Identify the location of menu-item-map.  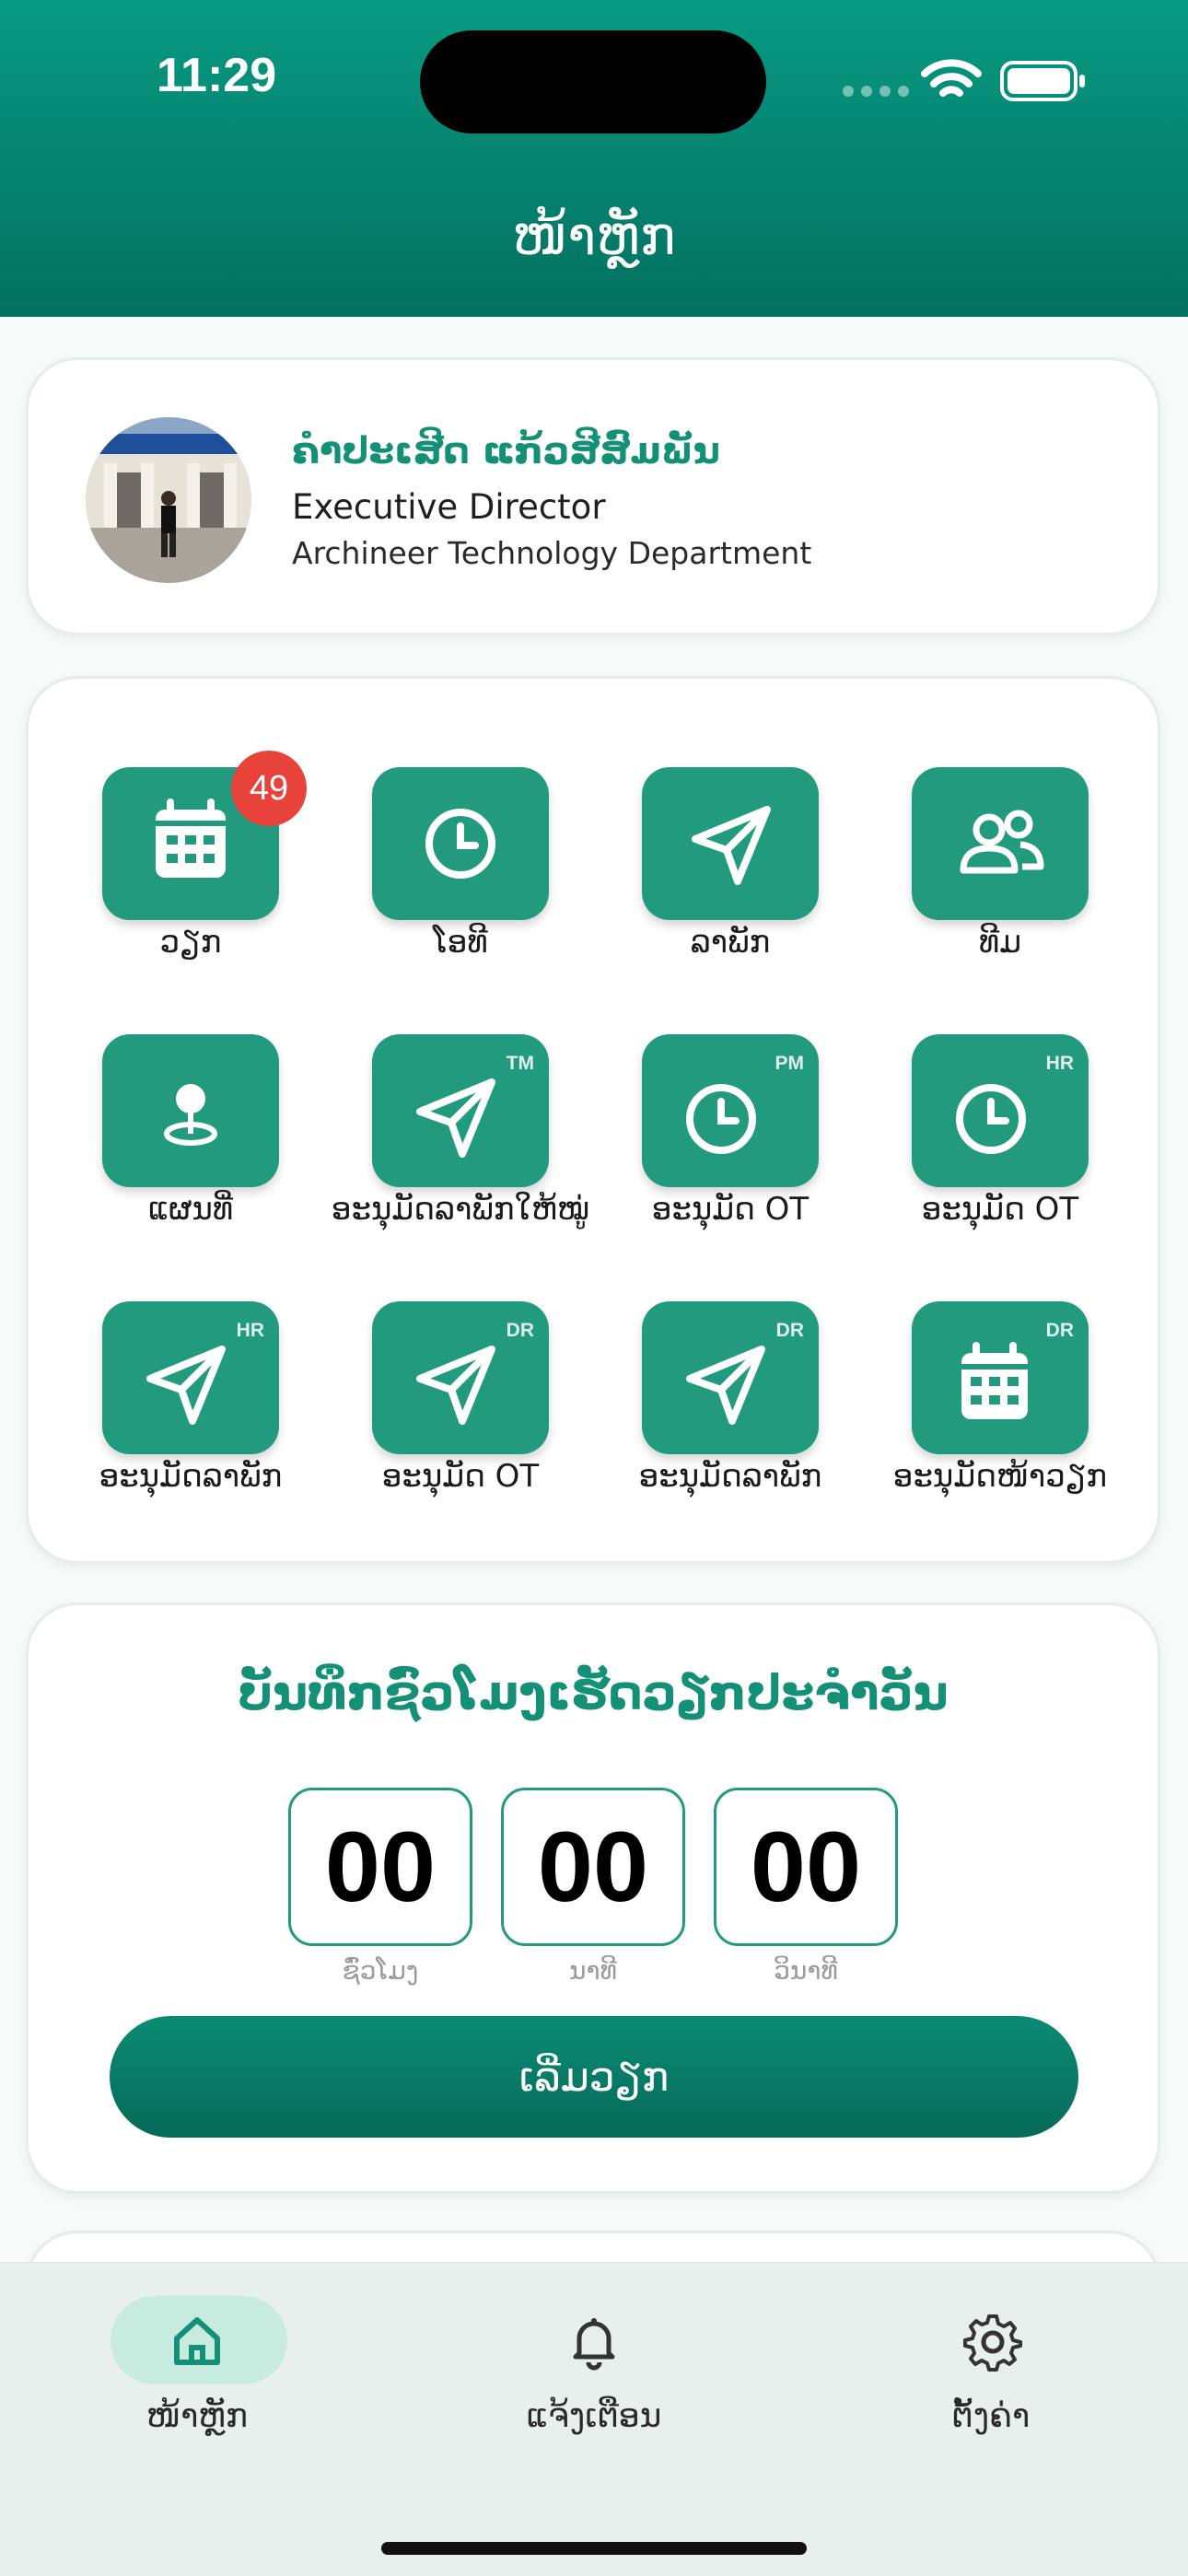
(190, 1110).